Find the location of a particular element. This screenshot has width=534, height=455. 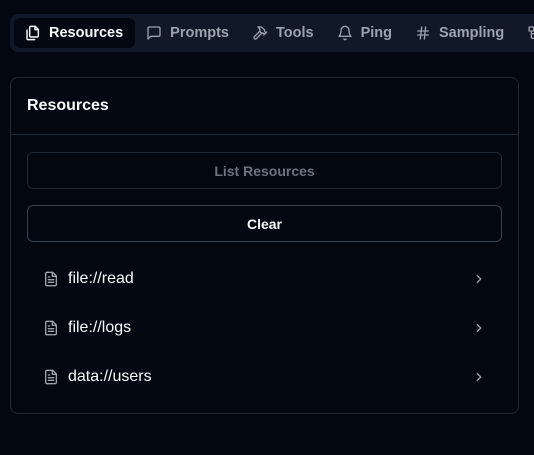

tab-ping: Ping is located at coordinates (365, 33).